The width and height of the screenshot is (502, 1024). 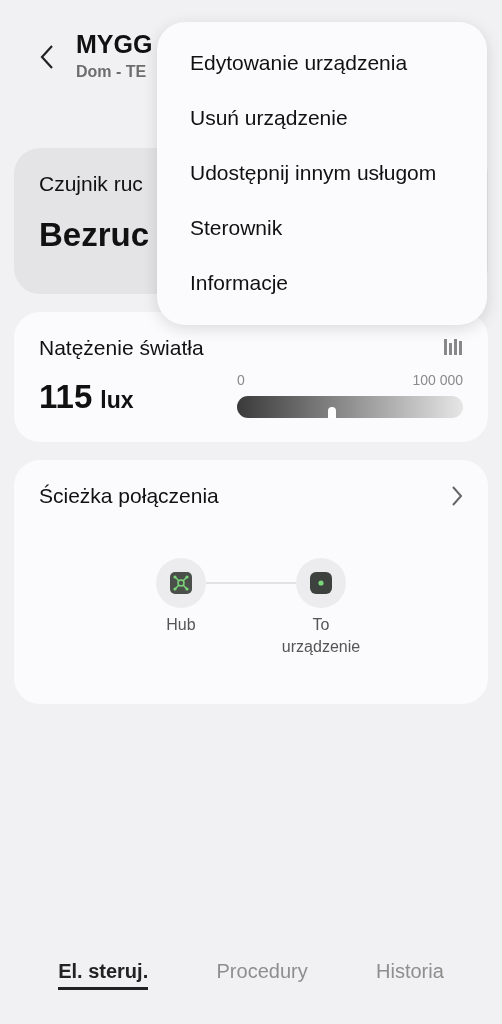 I want to click on card-title: Czujnik ruc, so click(x=91, y=184).